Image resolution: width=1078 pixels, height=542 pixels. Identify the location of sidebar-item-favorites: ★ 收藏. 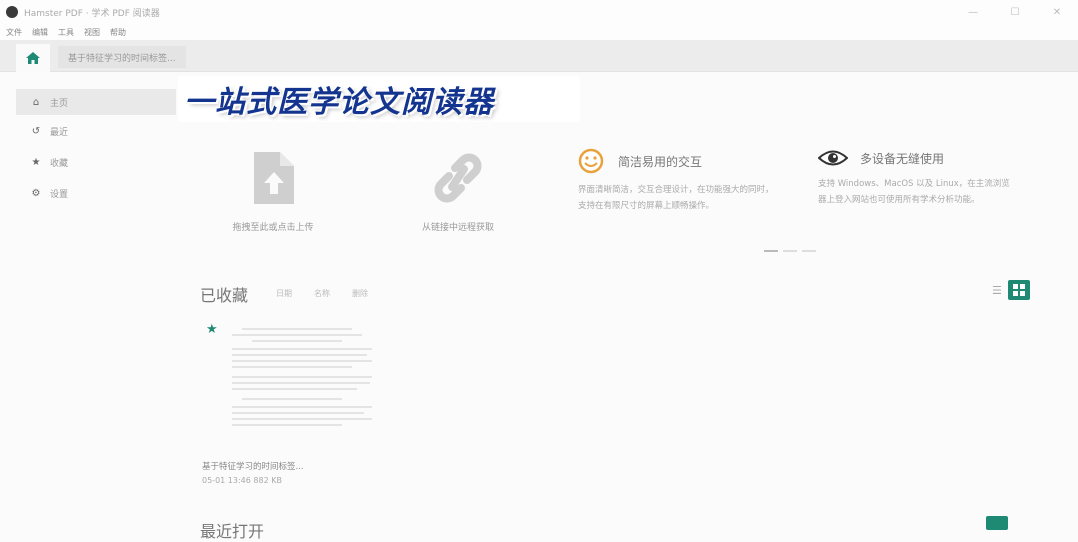
(96, 162).